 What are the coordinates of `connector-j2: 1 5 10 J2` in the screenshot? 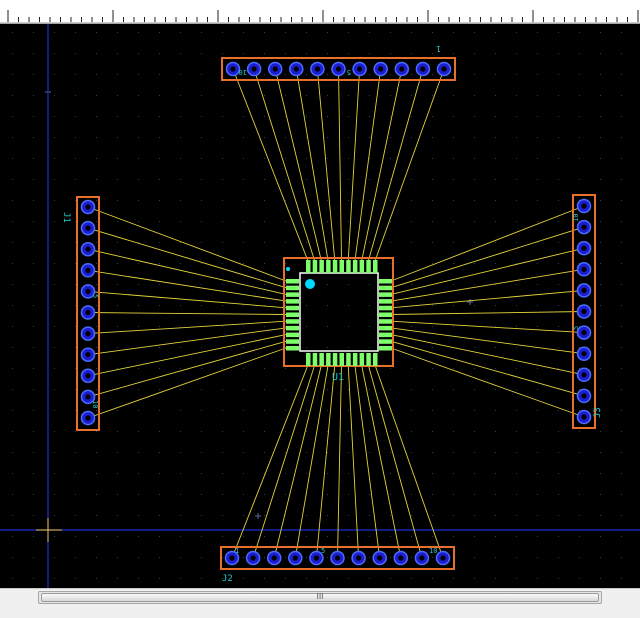 It's located at (337, 565).